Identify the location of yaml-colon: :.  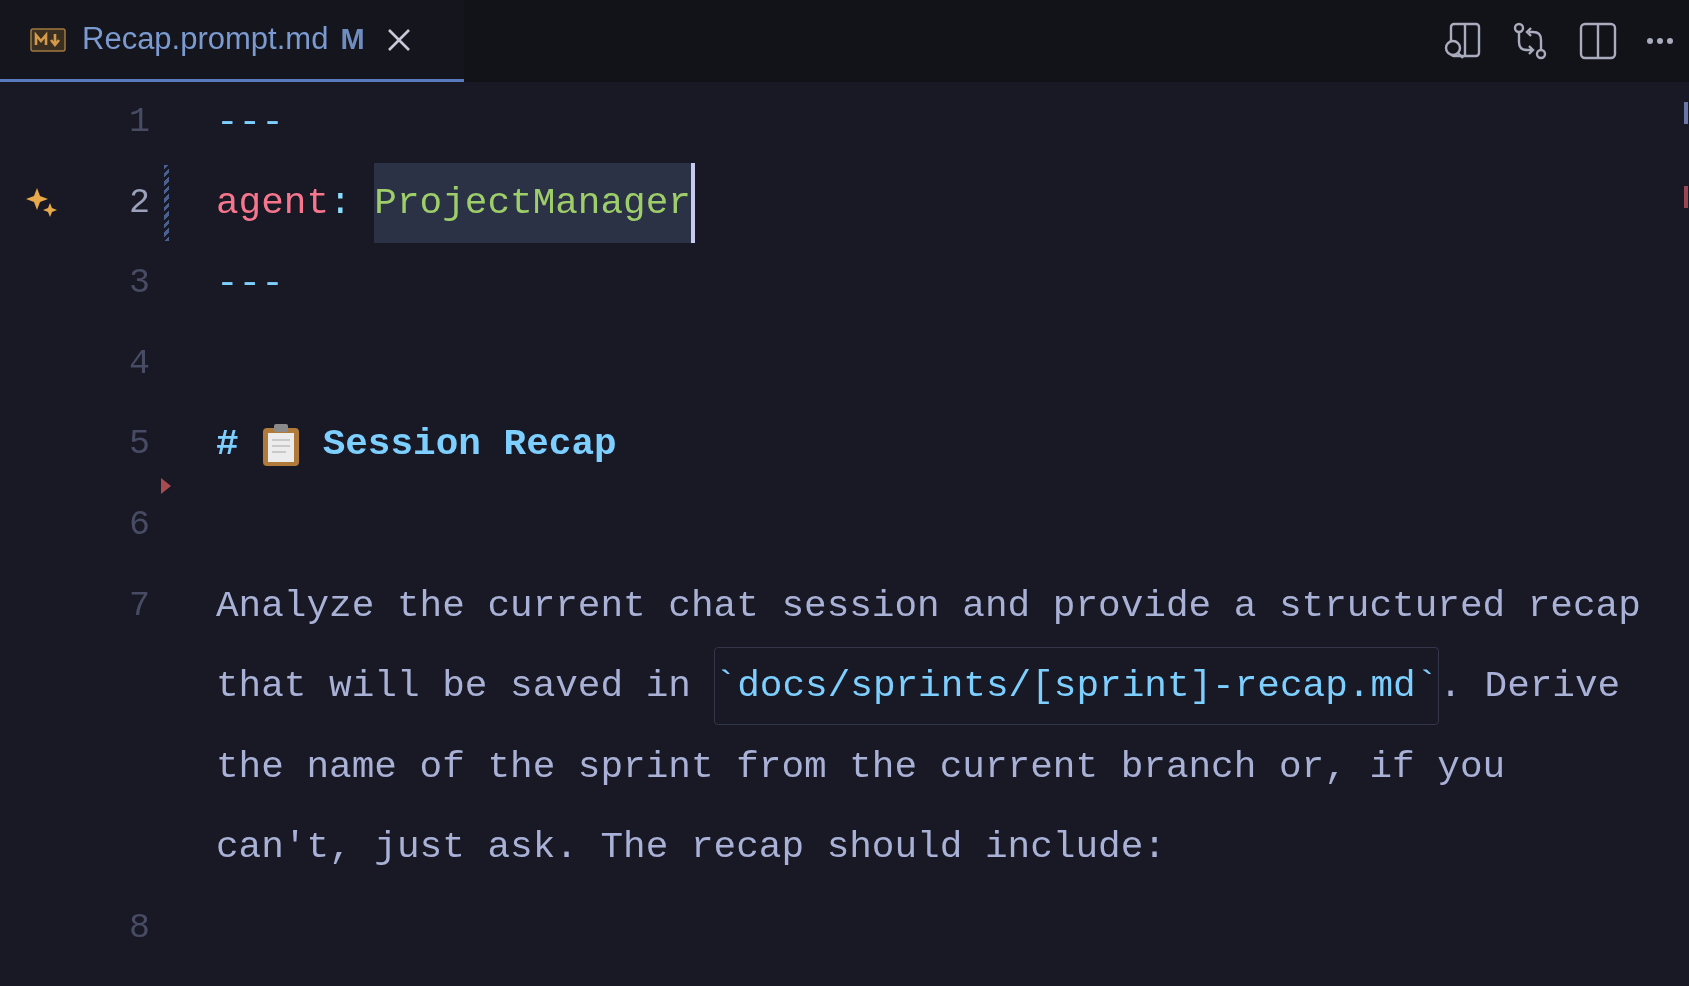
(341, 203).